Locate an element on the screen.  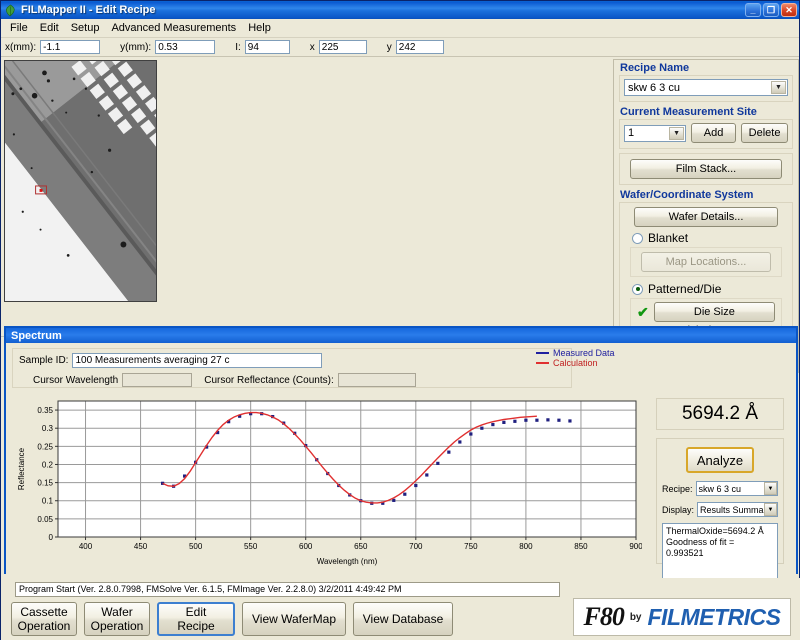
pixel-y-field: 242 is located at coordinates (419, 47).